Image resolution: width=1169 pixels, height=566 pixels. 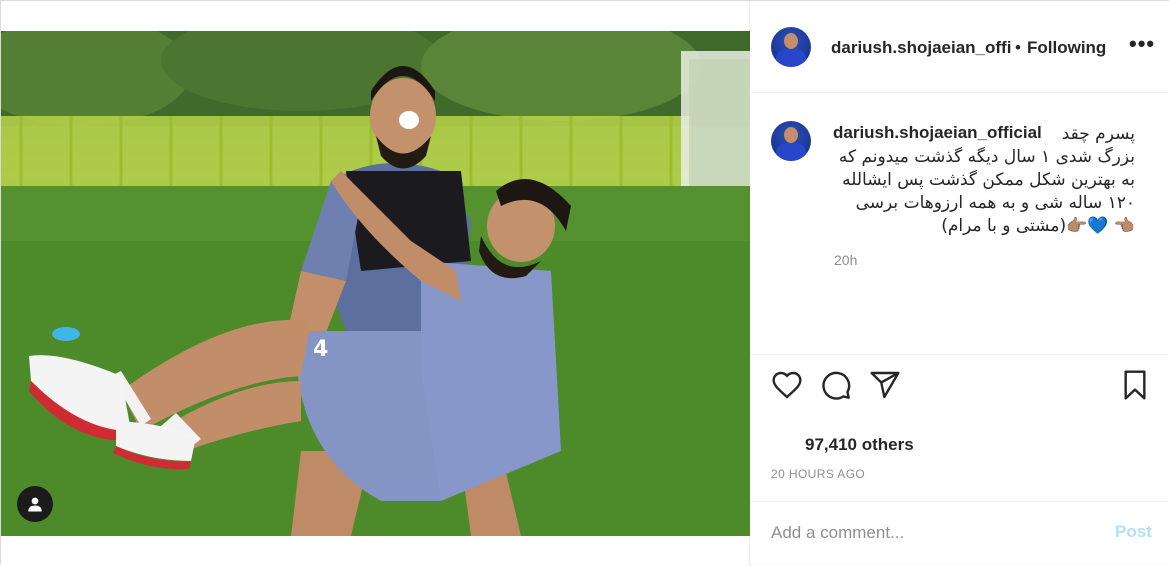 I want to click on caption-line1: پسرم چقد, so click(x=1098, y=134).